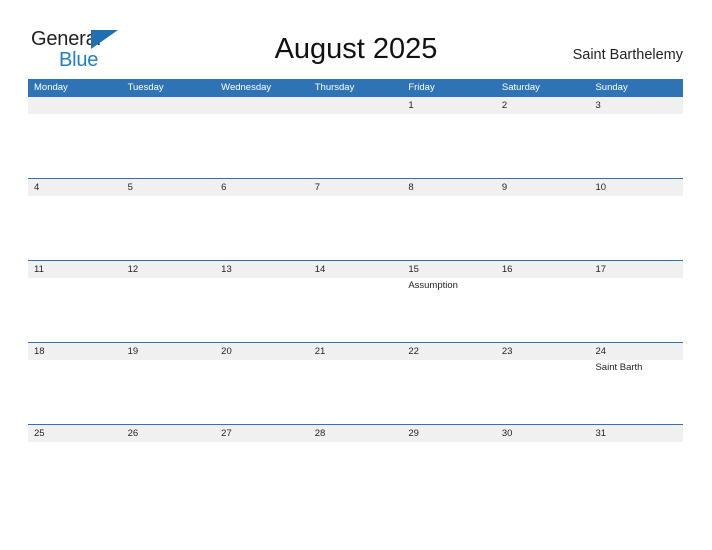  I want to click on day-number: 17, so click(636, 269).